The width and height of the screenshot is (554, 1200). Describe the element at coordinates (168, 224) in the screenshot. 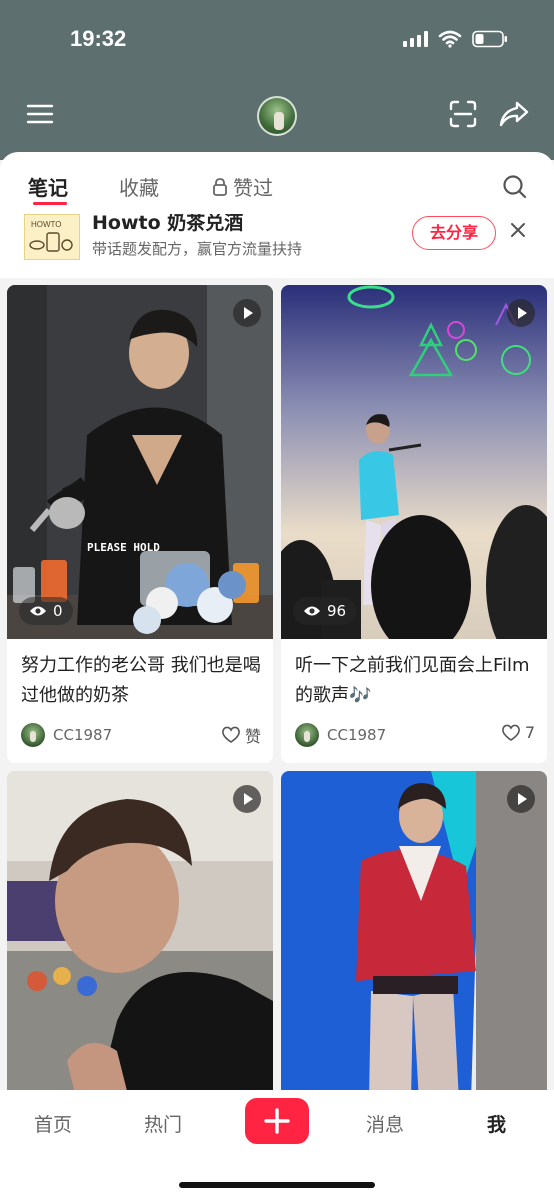

I see `banner-title: Howto 奶茶兑酒` at that location.